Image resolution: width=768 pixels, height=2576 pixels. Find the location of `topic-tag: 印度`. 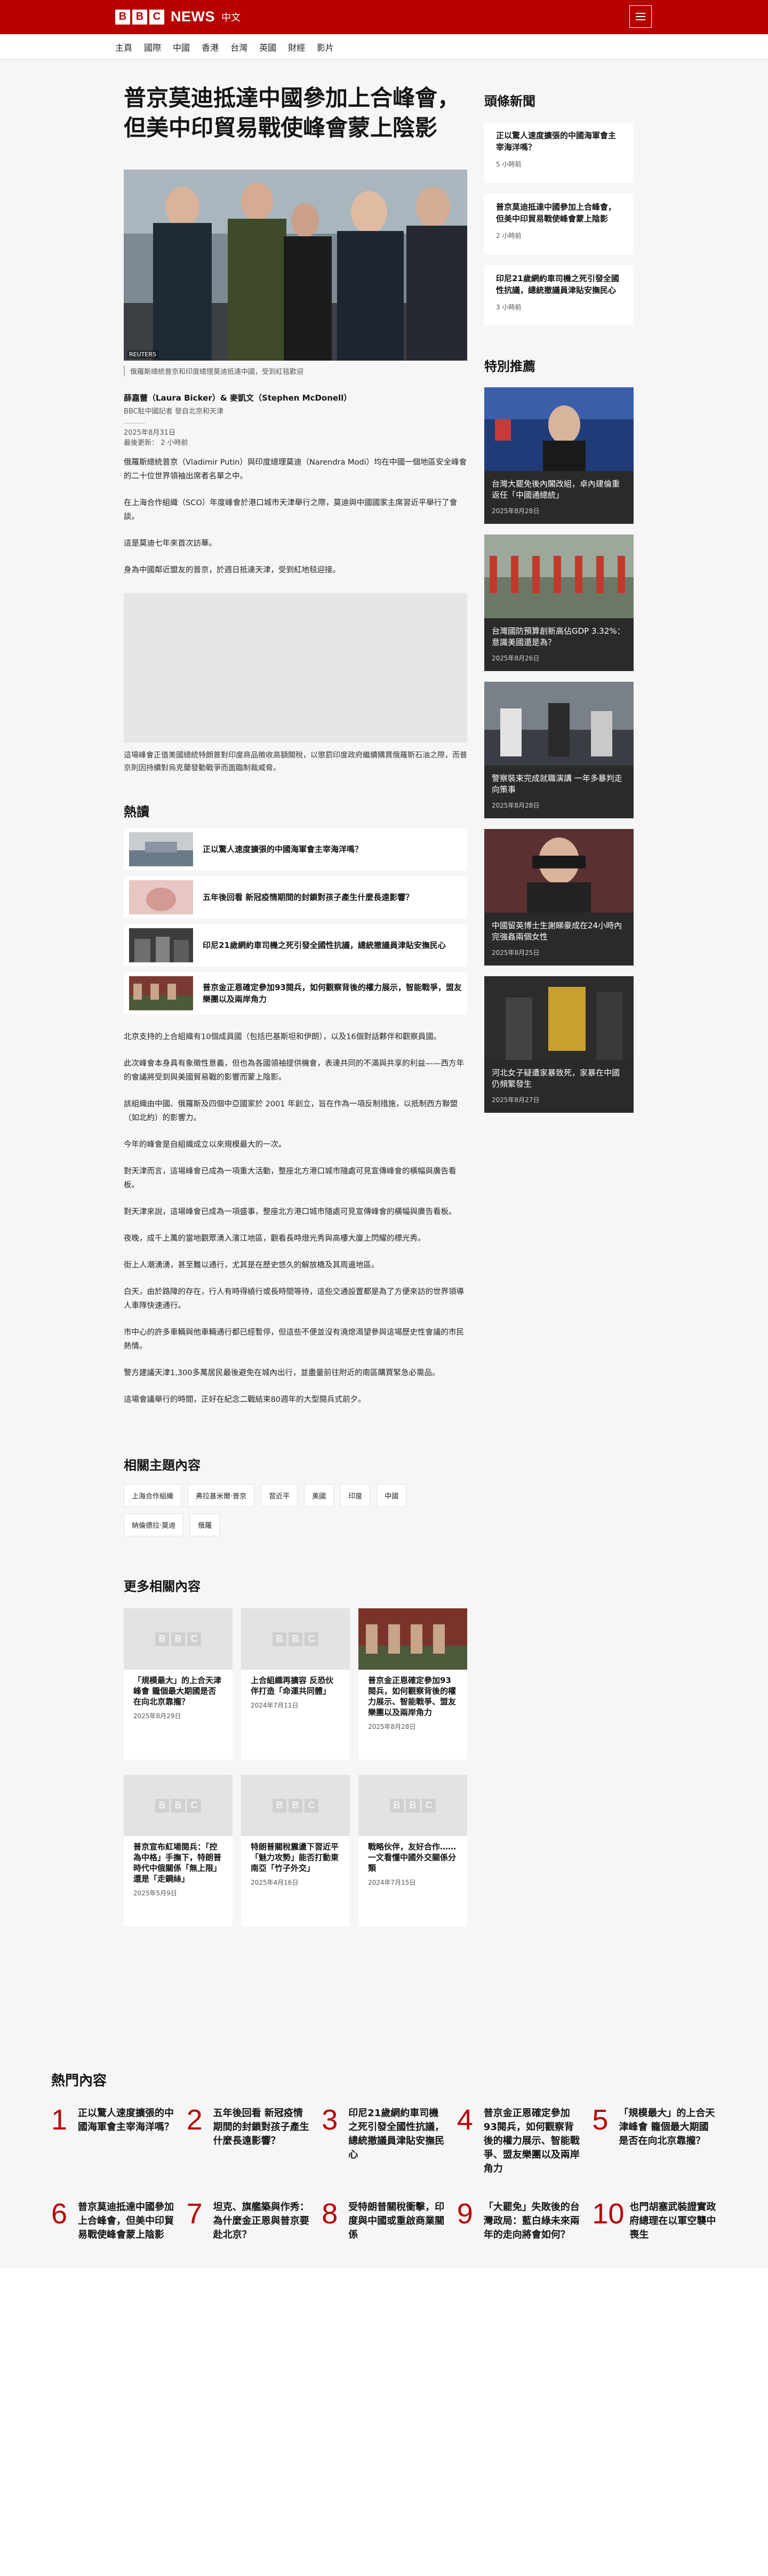

topic-tag: 印度 is located at coordinates (355, 1495).